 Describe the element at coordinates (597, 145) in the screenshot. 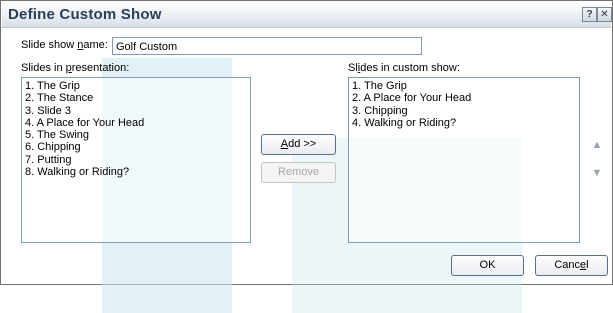

I see `arrow-up-icon: ▲` at that location.